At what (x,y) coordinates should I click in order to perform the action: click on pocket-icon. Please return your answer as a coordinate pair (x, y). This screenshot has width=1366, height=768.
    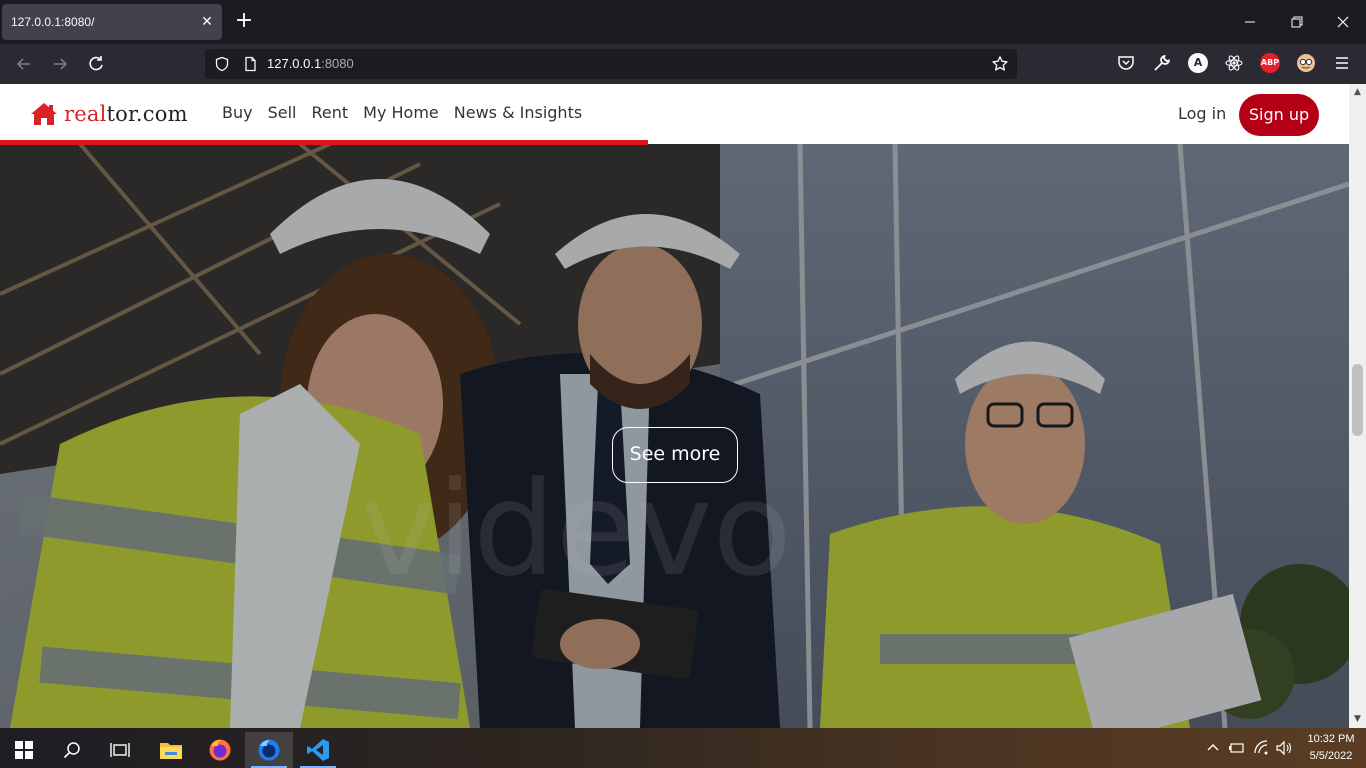
    Looking at the image, I should click on (1126, 63).